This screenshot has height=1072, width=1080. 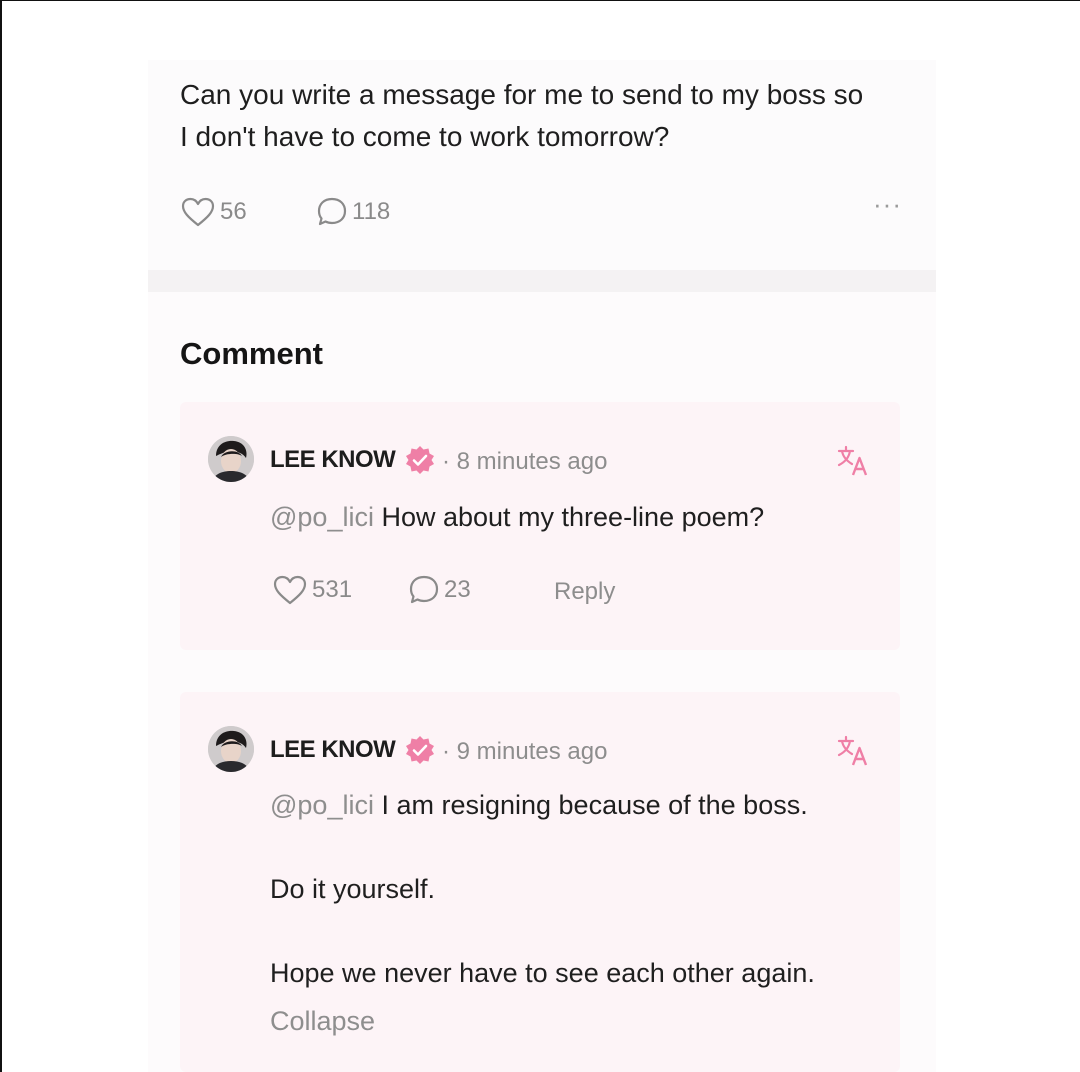 I want to click on comment-text-line-2: Do it yourself., so click(x=353, y=889).